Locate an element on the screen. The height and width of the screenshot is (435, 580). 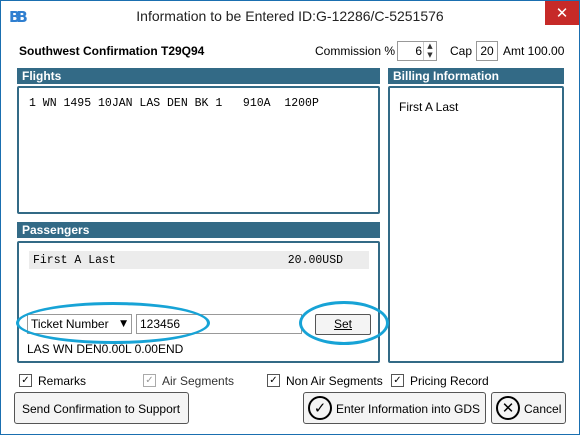
highlight-callout-set is located at coordinates (344, 323).